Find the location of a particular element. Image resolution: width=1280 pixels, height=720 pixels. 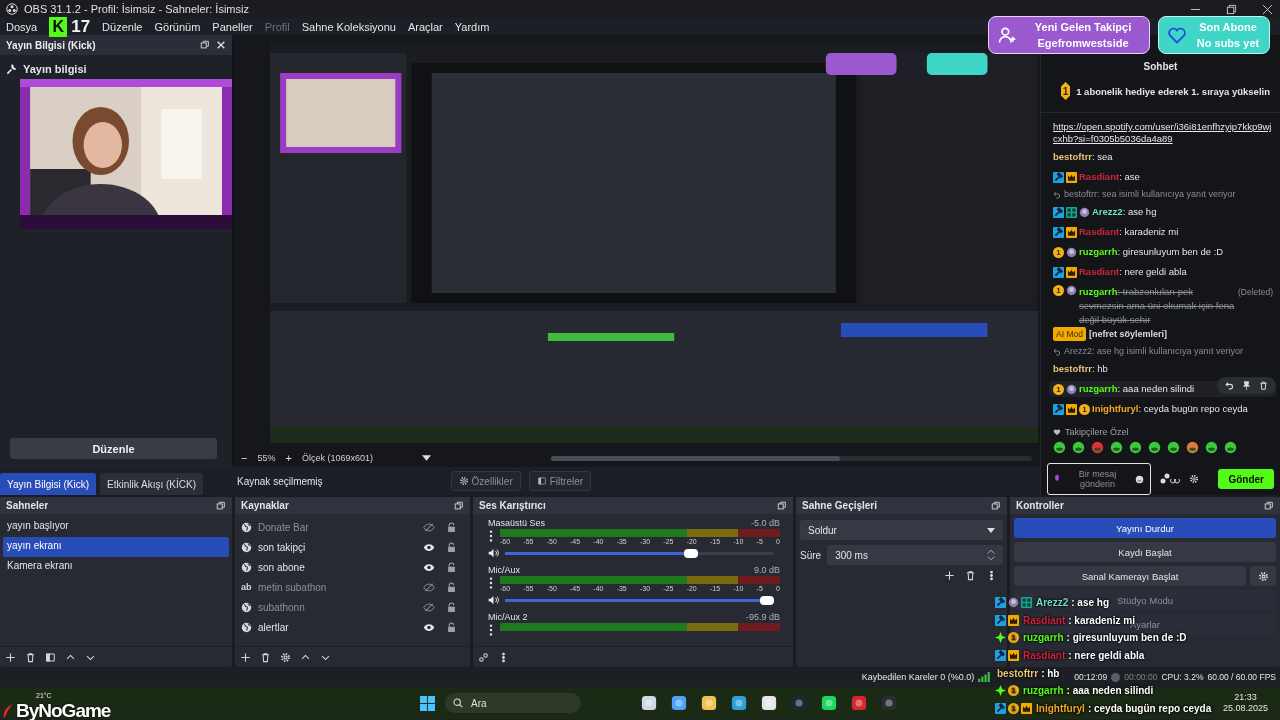

points-icon is located at coordinates (1170, 479).